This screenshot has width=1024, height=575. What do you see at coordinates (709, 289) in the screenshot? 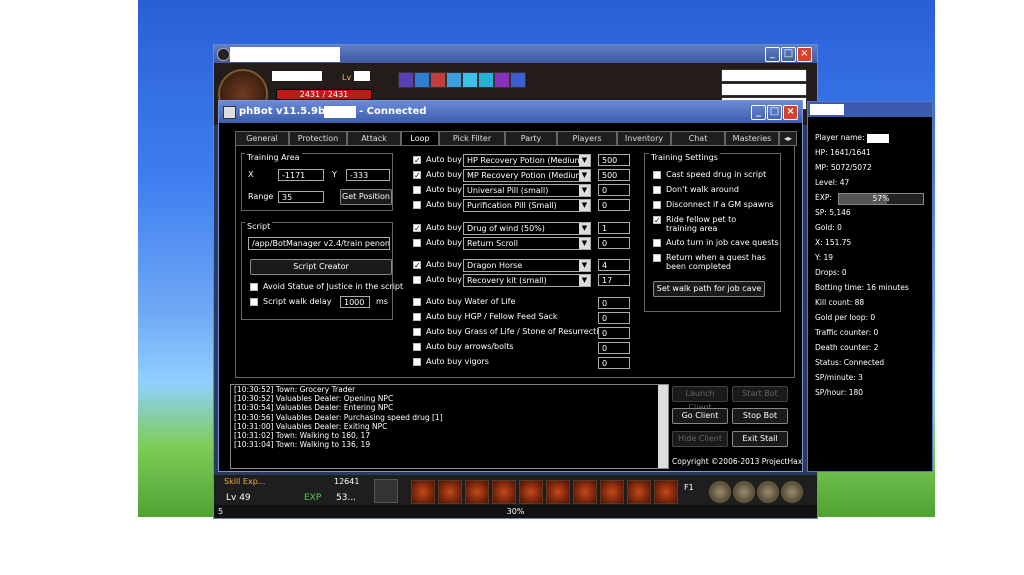
I see `set-walk-path-button: Set walk path for job cave` at bounding box center [709, 289].